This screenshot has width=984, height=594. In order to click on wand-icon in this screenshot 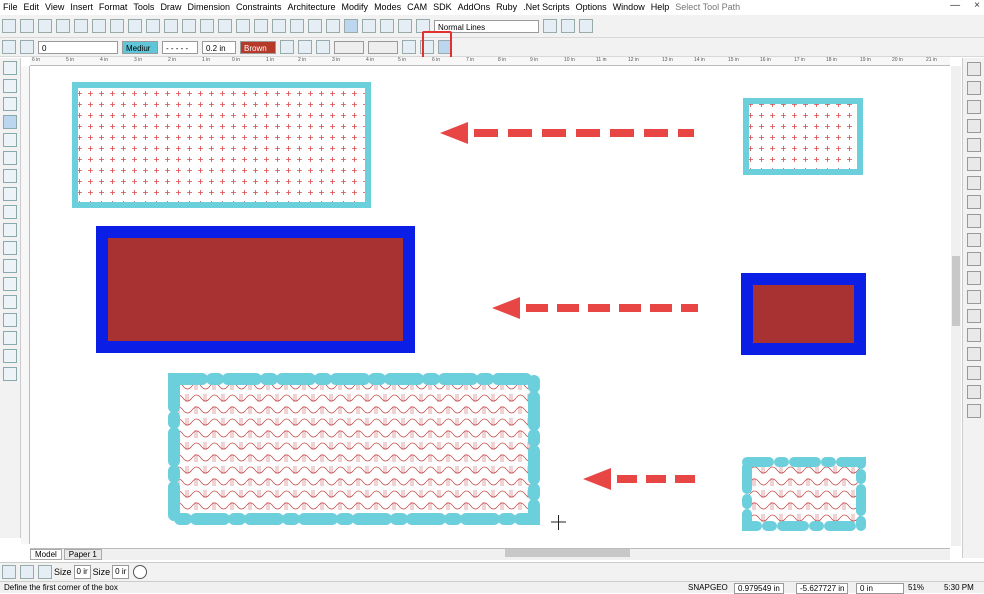, I will do `click(9, 572)`.